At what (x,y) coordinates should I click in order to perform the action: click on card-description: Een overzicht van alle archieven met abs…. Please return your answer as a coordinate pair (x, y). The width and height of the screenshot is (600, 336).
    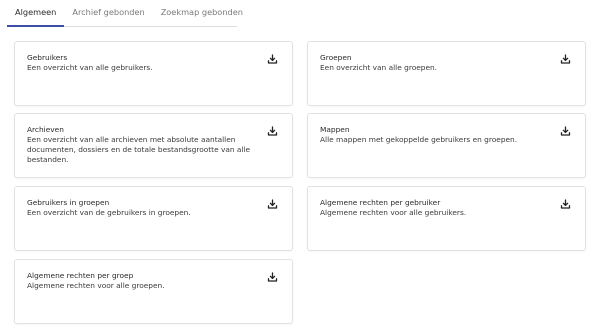
    Looking at the image, I should click on (139, 149).